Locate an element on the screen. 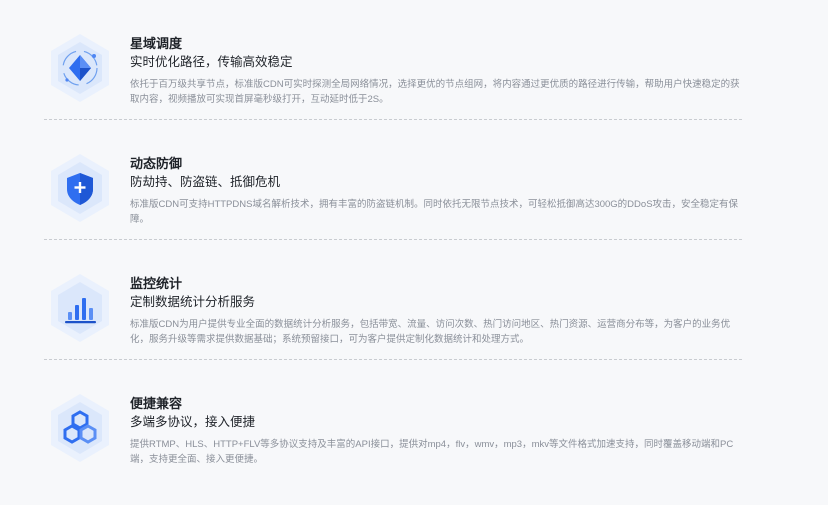 This screenshot has height=505, width=828. feature-subtitle: 多端多协议，接入便捷 is located at coordinates (193, 422).